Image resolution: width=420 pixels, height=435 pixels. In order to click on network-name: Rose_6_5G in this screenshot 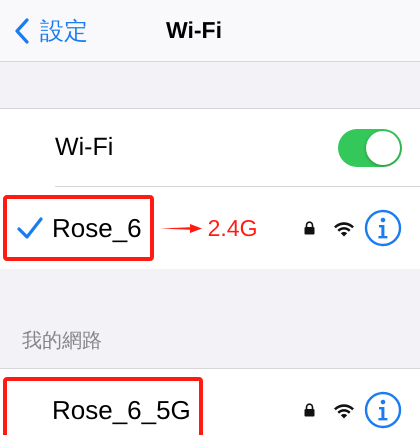, I will do `click(121, 410)`.